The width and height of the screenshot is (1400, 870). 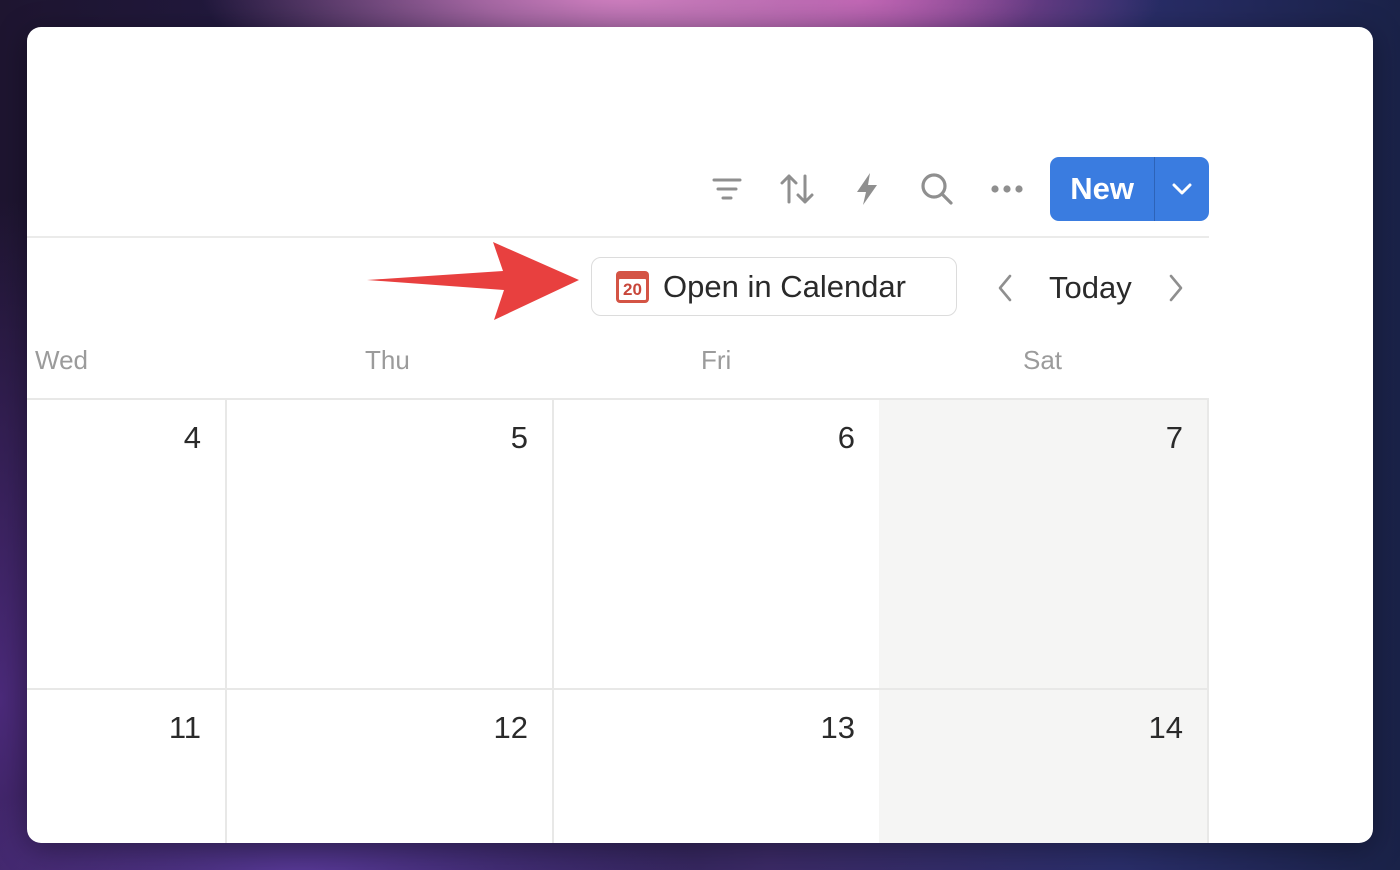 I want to click on calendar-icon-date: 20, so click(x=632, y=289).